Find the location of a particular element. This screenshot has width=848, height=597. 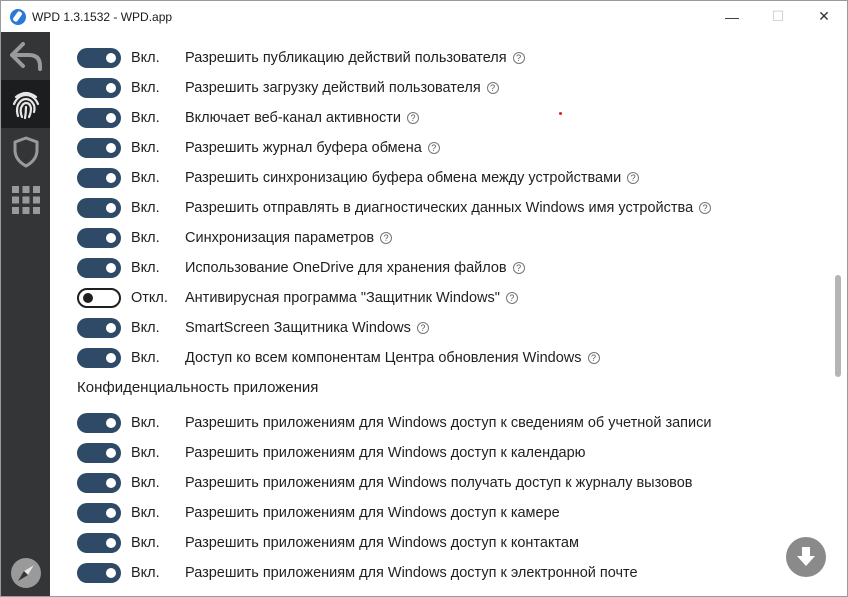

apps-grid-icon is located at coordinates (25, 200).